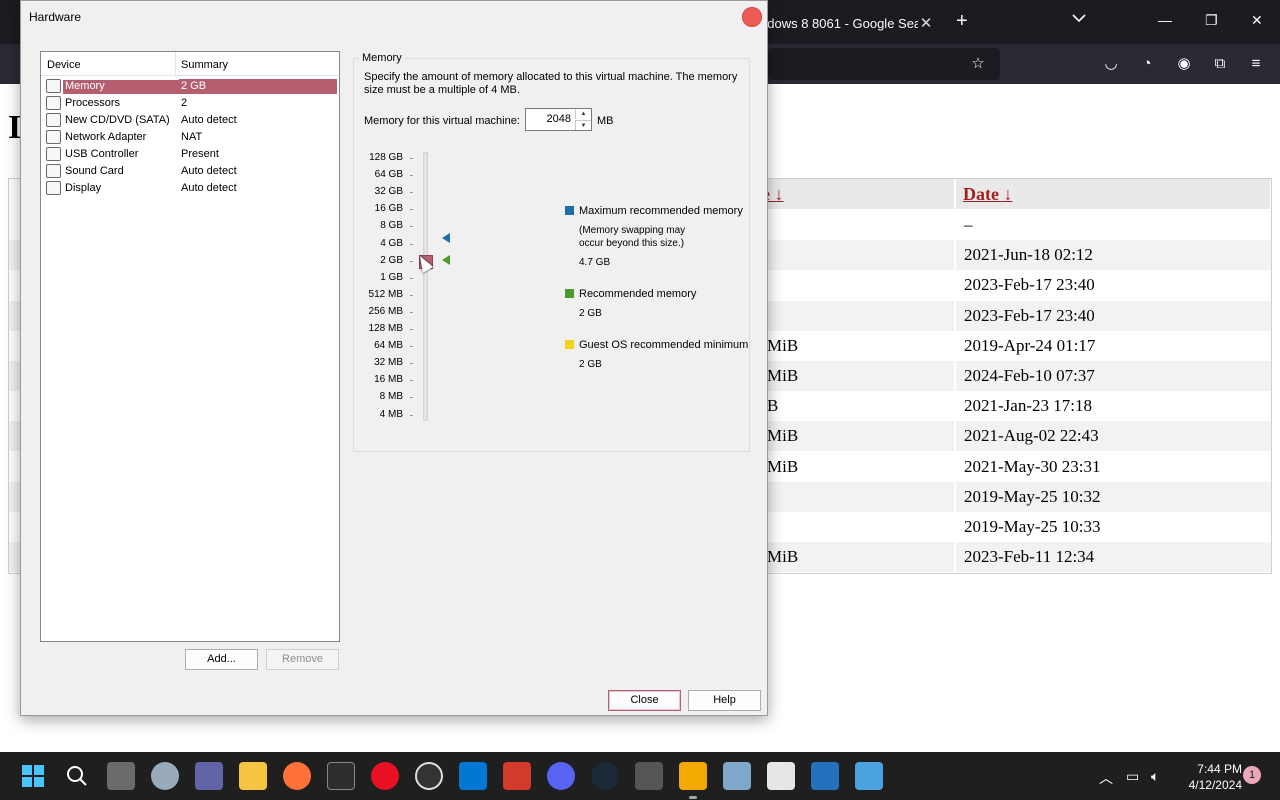 The image size is (1280, 800). Describe the element at coordinates (297, 776) in the screenshot. I see `firefox-icon` at that location.